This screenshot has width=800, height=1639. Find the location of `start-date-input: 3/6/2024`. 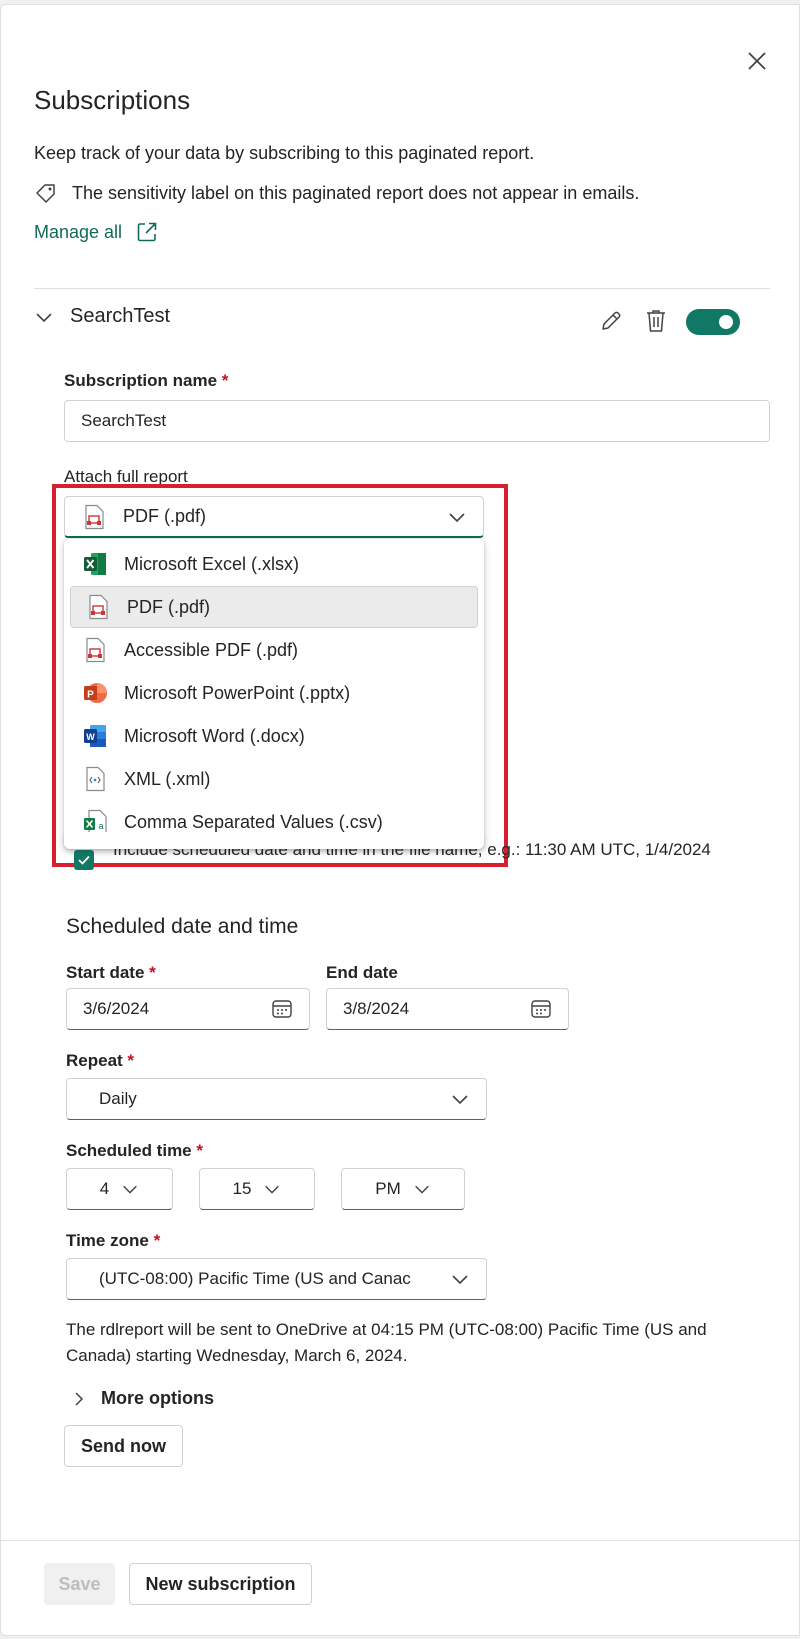

start-date-input: 3/6/2024 is located at coordinates (188, 1009).